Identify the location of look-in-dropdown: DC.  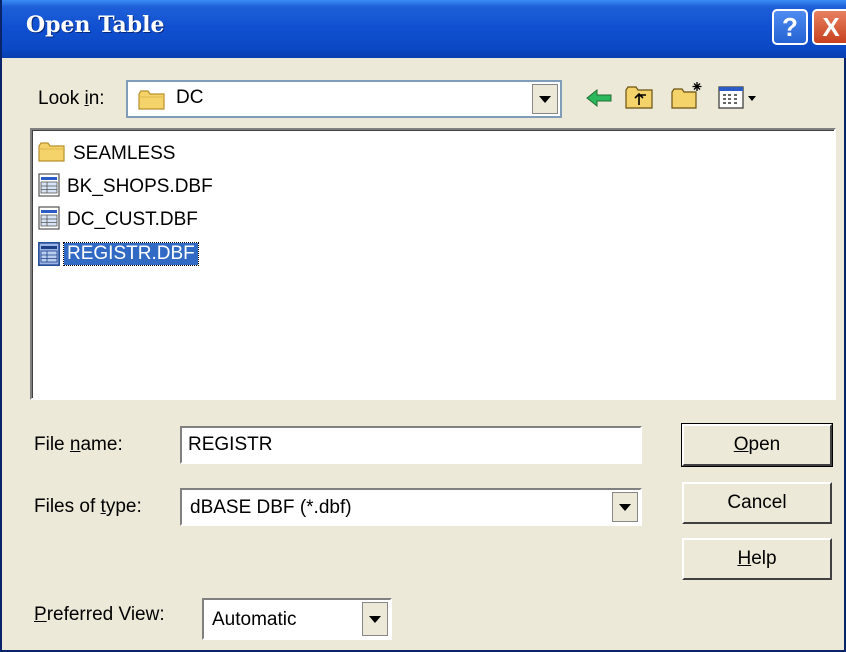
(344, 99).